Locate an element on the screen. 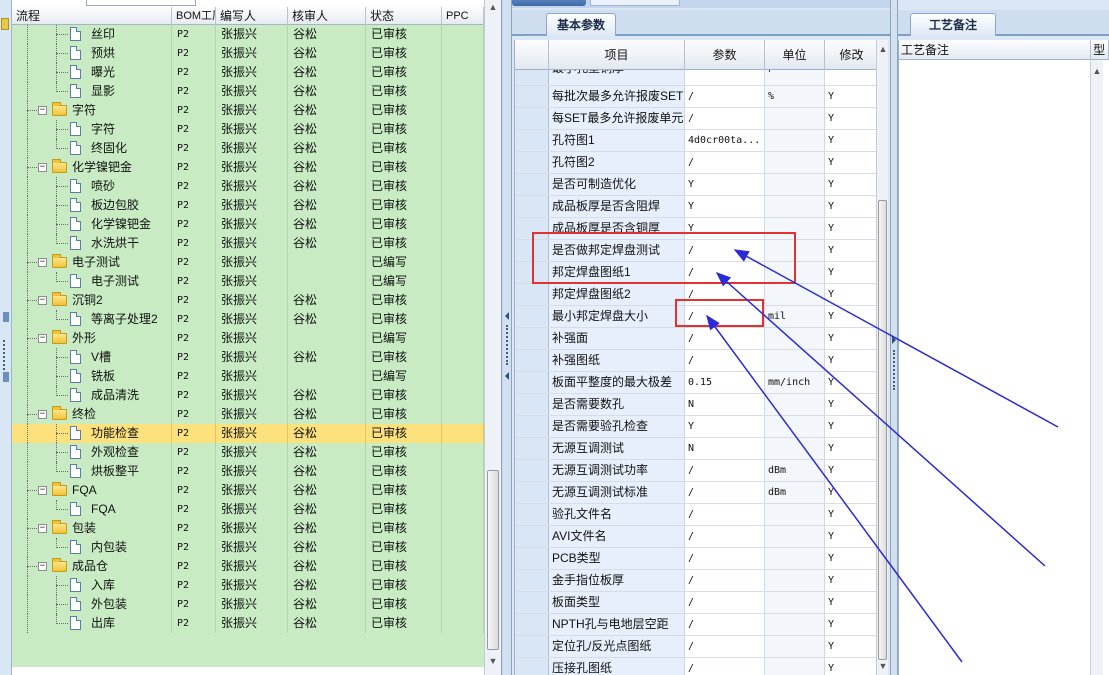 This screenshot has height=675, width=1109. tree-row: 化学镍钯金 P2 张振兴 谷松 已审核 is located at coordinates (248, 224).